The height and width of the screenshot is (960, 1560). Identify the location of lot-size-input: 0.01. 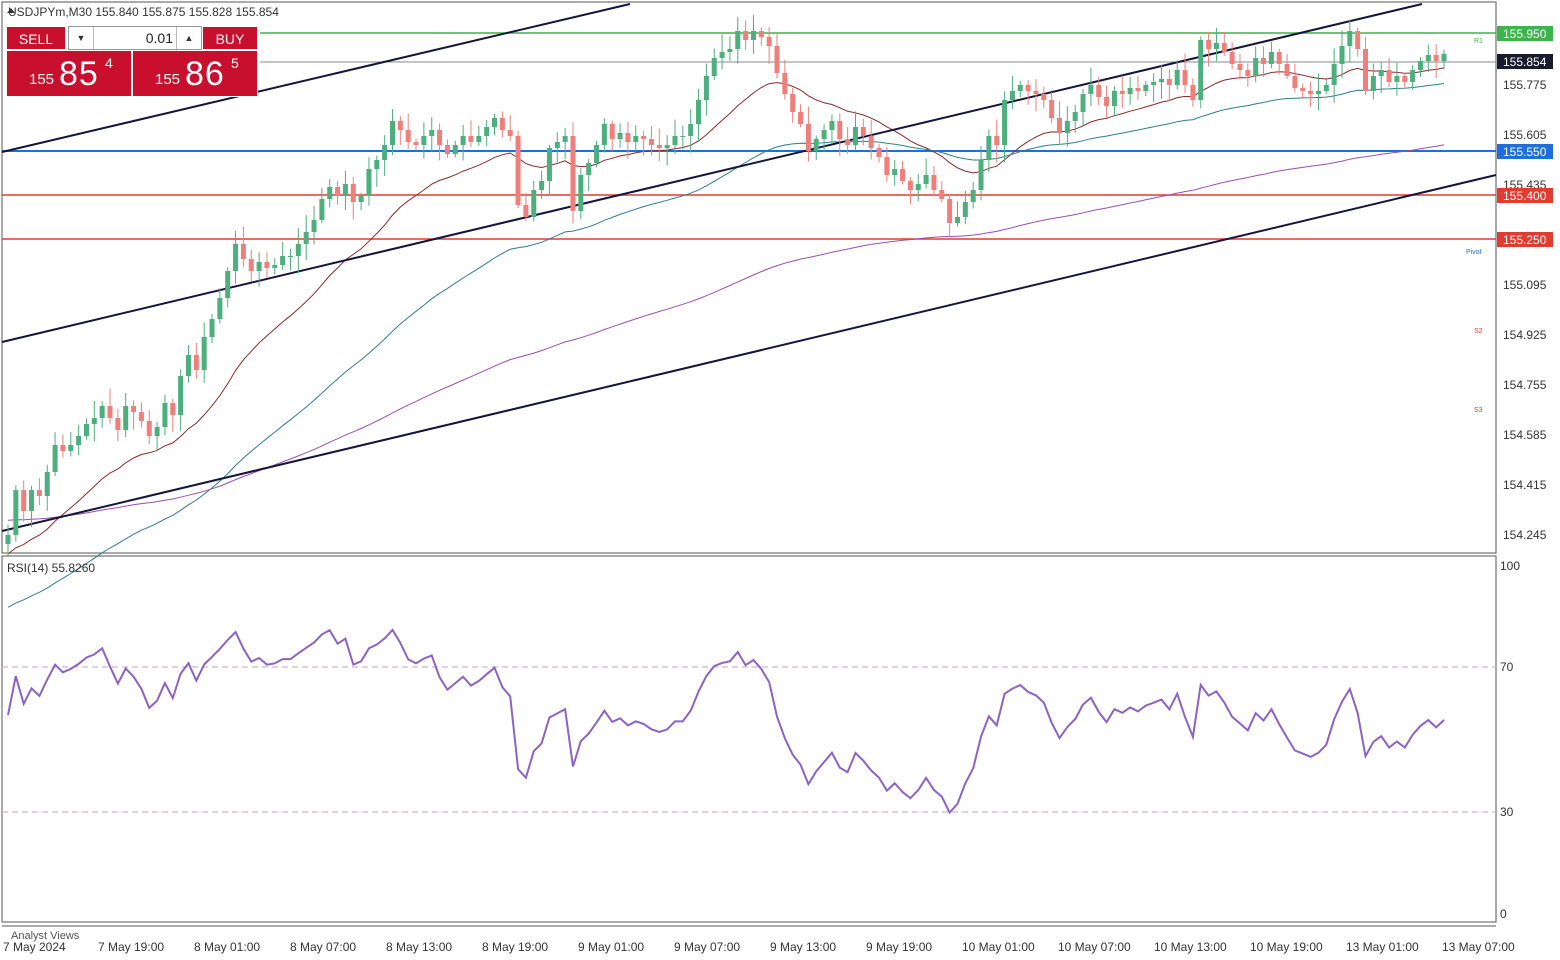
(135, 38).